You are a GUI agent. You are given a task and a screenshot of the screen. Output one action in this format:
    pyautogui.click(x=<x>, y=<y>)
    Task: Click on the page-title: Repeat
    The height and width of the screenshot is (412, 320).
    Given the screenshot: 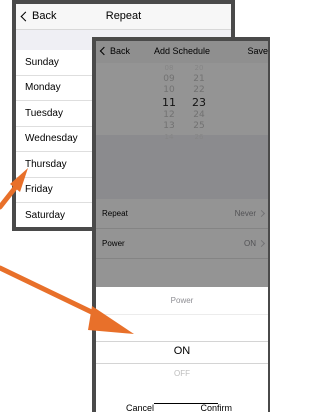 What is the action you would take?
    pyautogui.click(x=123, y=16)
    